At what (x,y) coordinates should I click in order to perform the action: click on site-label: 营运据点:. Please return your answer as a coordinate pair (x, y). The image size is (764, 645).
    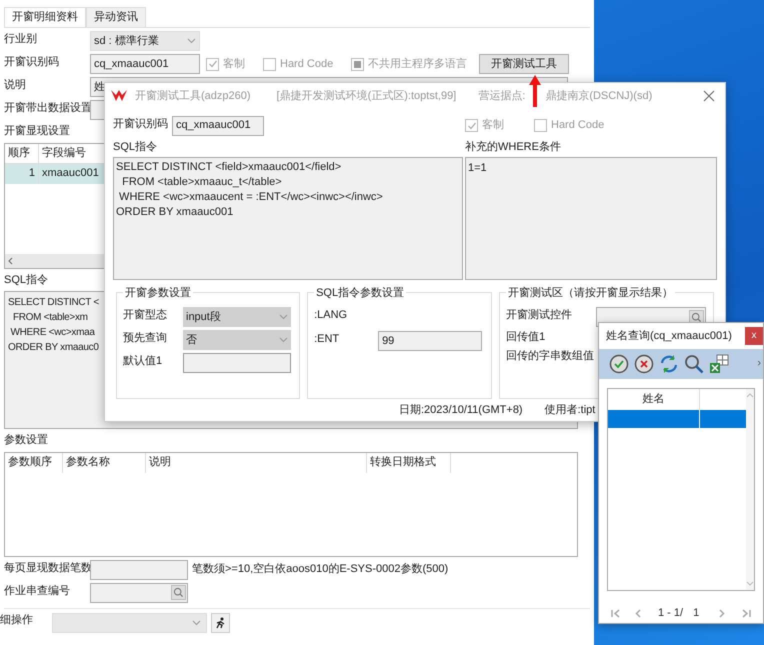
    Looking at the image, I should click on (502, 96).